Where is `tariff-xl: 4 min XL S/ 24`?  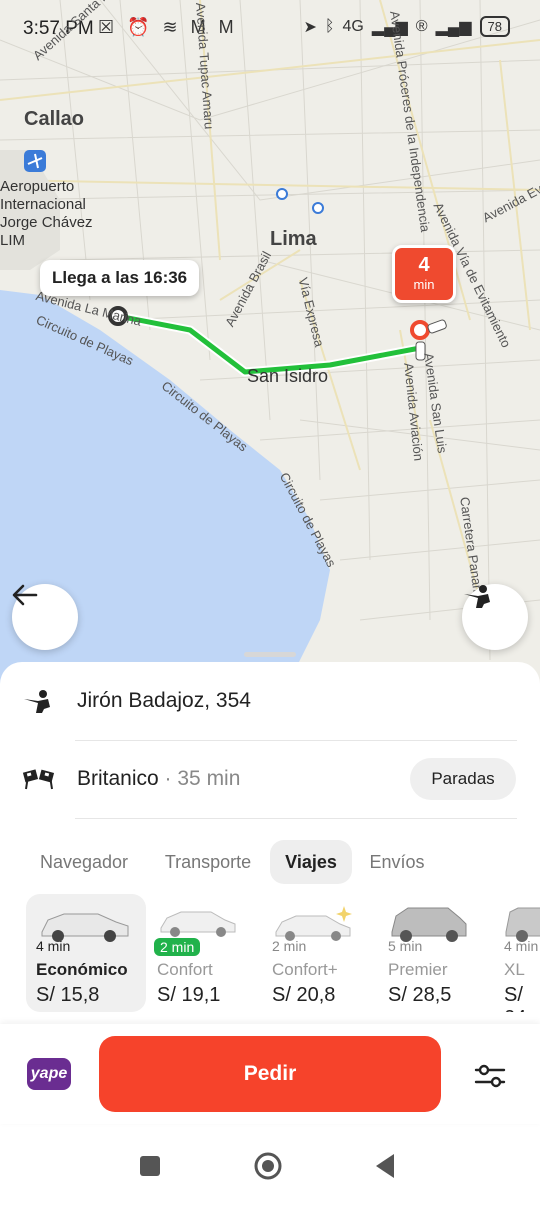 tariff-xl: 4 min XL S/ 24 is located at coordinates (517, 953).